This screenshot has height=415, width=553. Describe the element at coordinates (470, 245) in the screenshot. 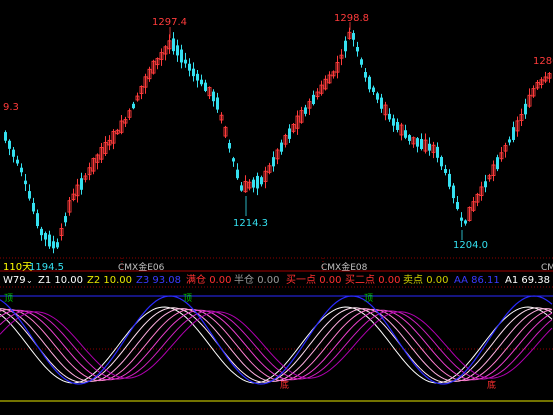

I see `low-label: 1204.0` at that location.